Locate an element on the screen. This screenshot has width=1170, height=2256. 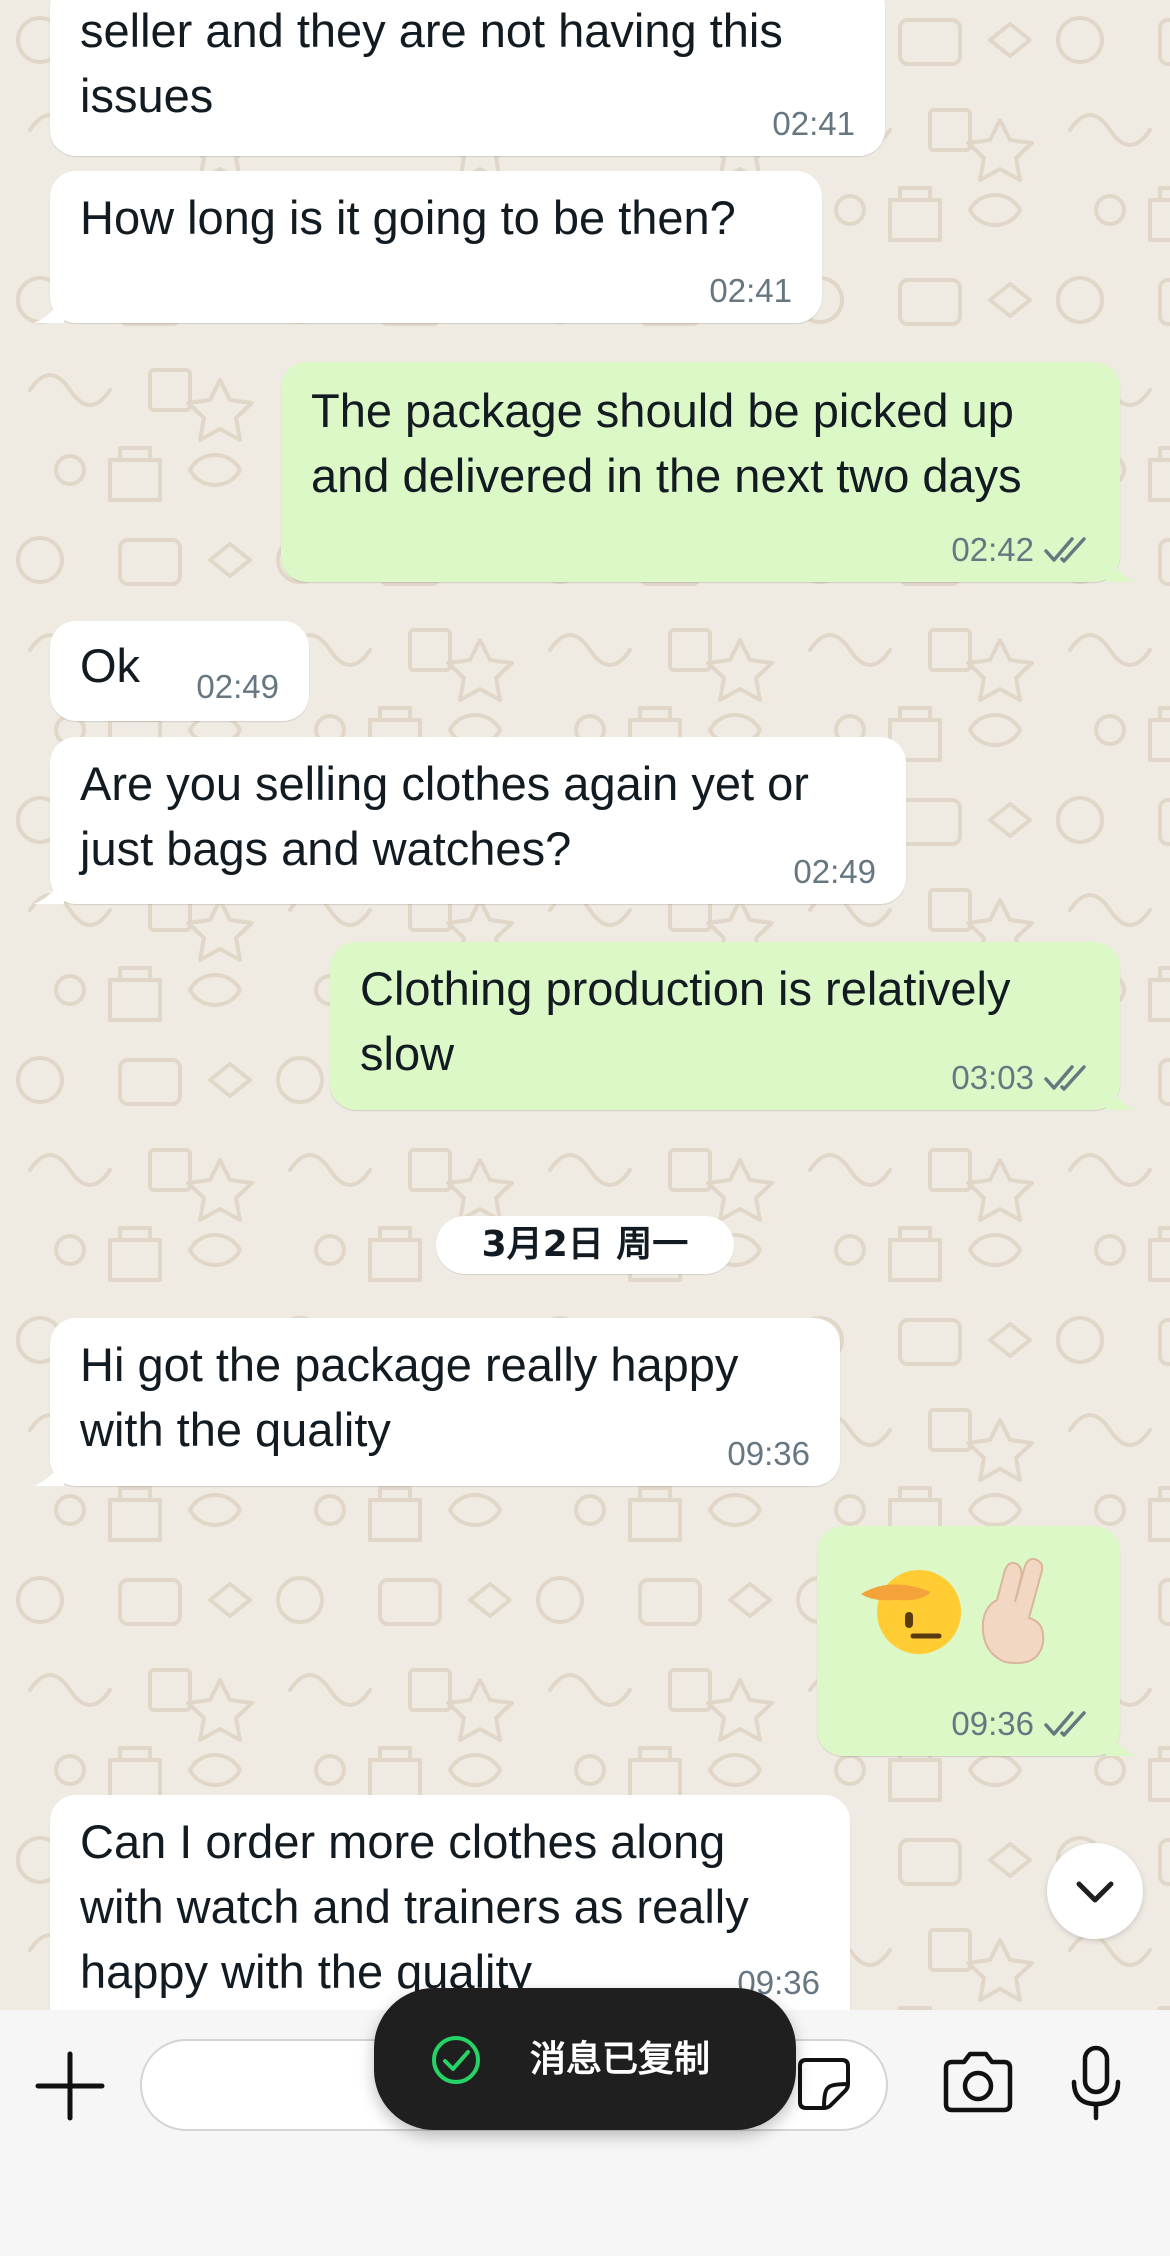
message-line: Are you selling clothes again yet or is located at coordinates (444, 783).